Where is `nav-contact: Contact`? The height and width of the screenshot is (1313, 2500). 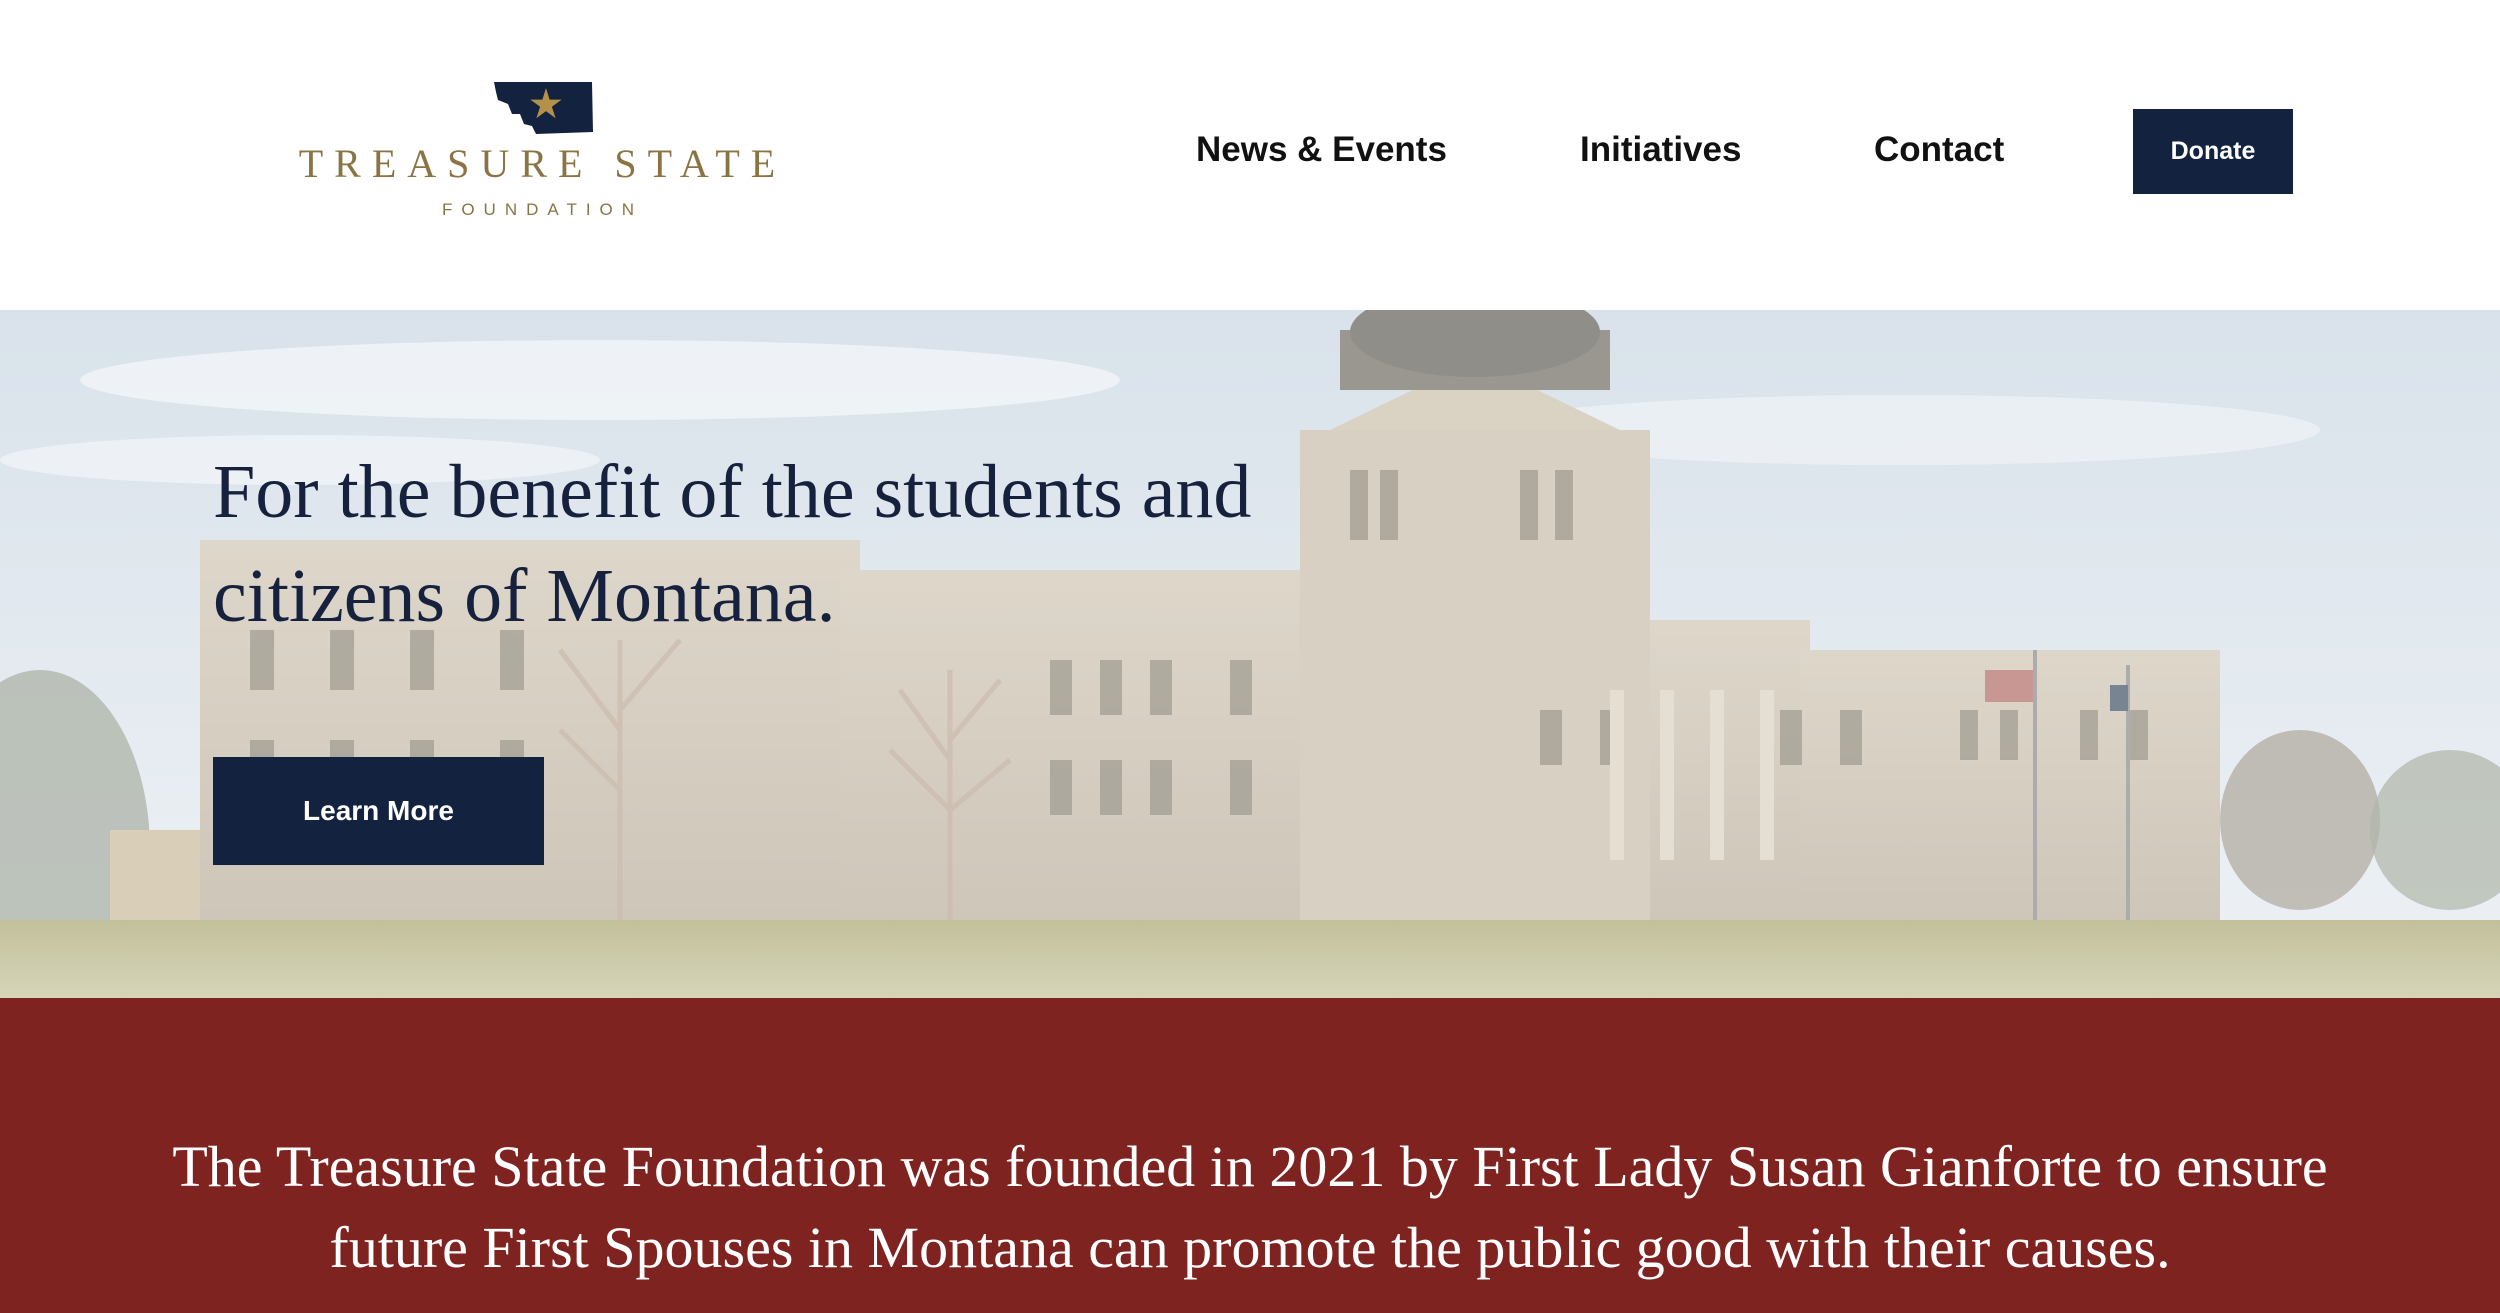
nav-contact: Contact is located at coordinates (1939, 150).